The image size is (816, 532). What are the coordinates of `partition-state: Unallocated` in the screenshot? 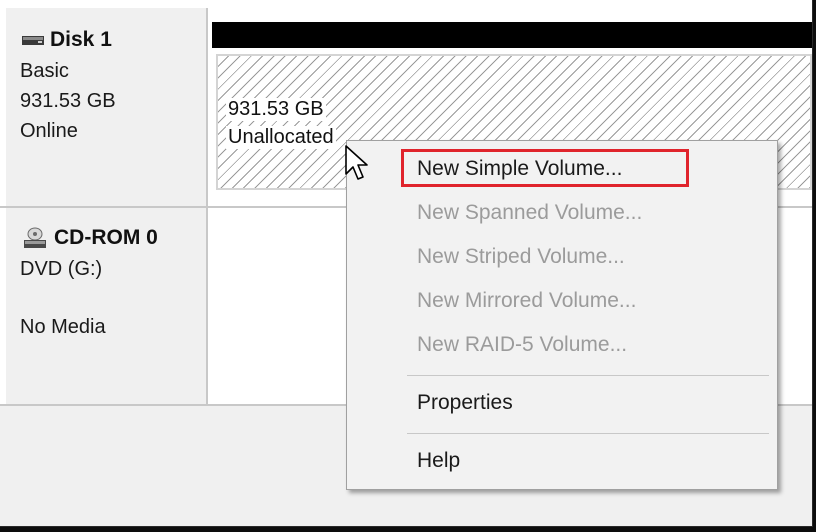 It's located at (281, 137).